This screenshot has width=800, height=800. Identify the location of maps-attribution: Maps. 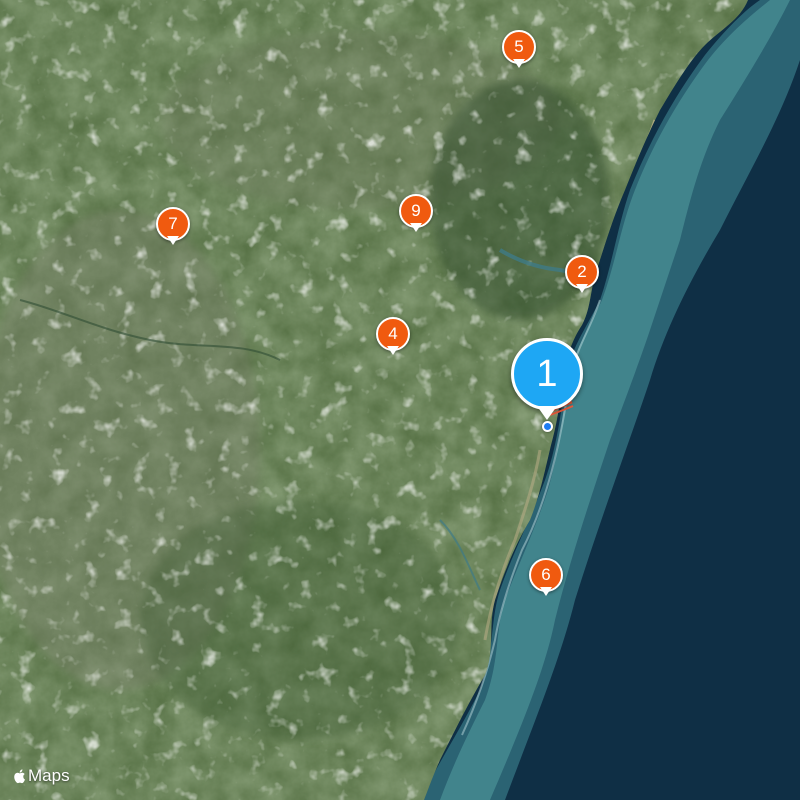
(41, 776).